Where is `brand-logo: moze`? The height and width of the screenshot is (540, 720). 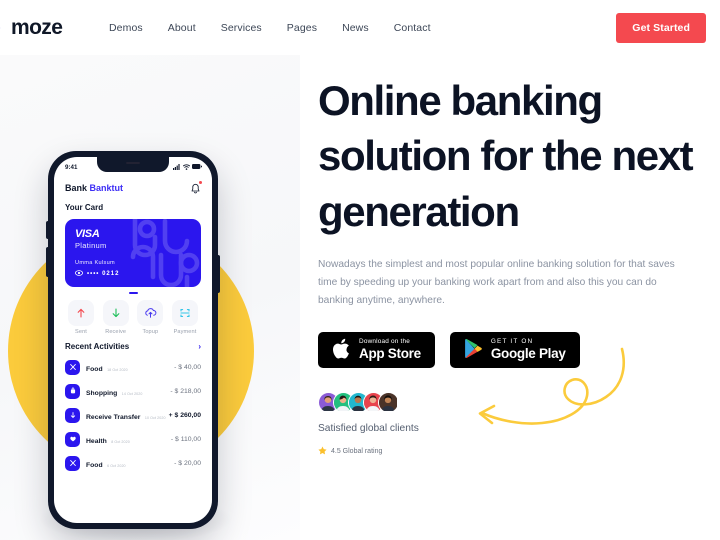
brand-logo: moze is located at coordinates (42, 28).